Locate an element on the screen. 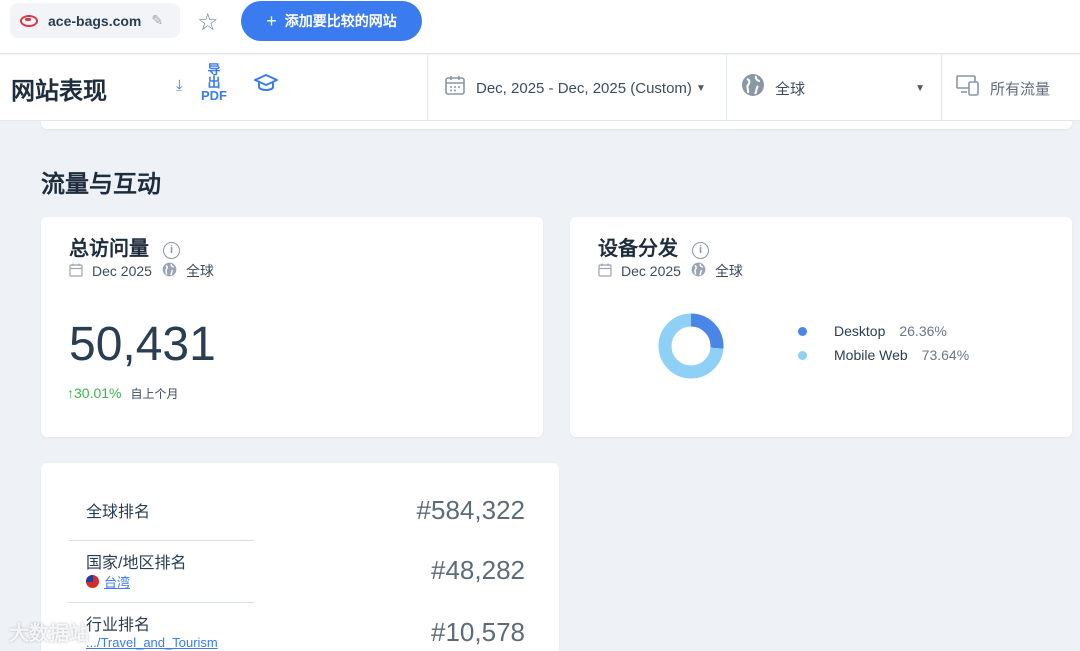 Image resolution: width=1080 pixels, height=651 pixels. star-icon: ☆ is located at coordinates (208, 22).